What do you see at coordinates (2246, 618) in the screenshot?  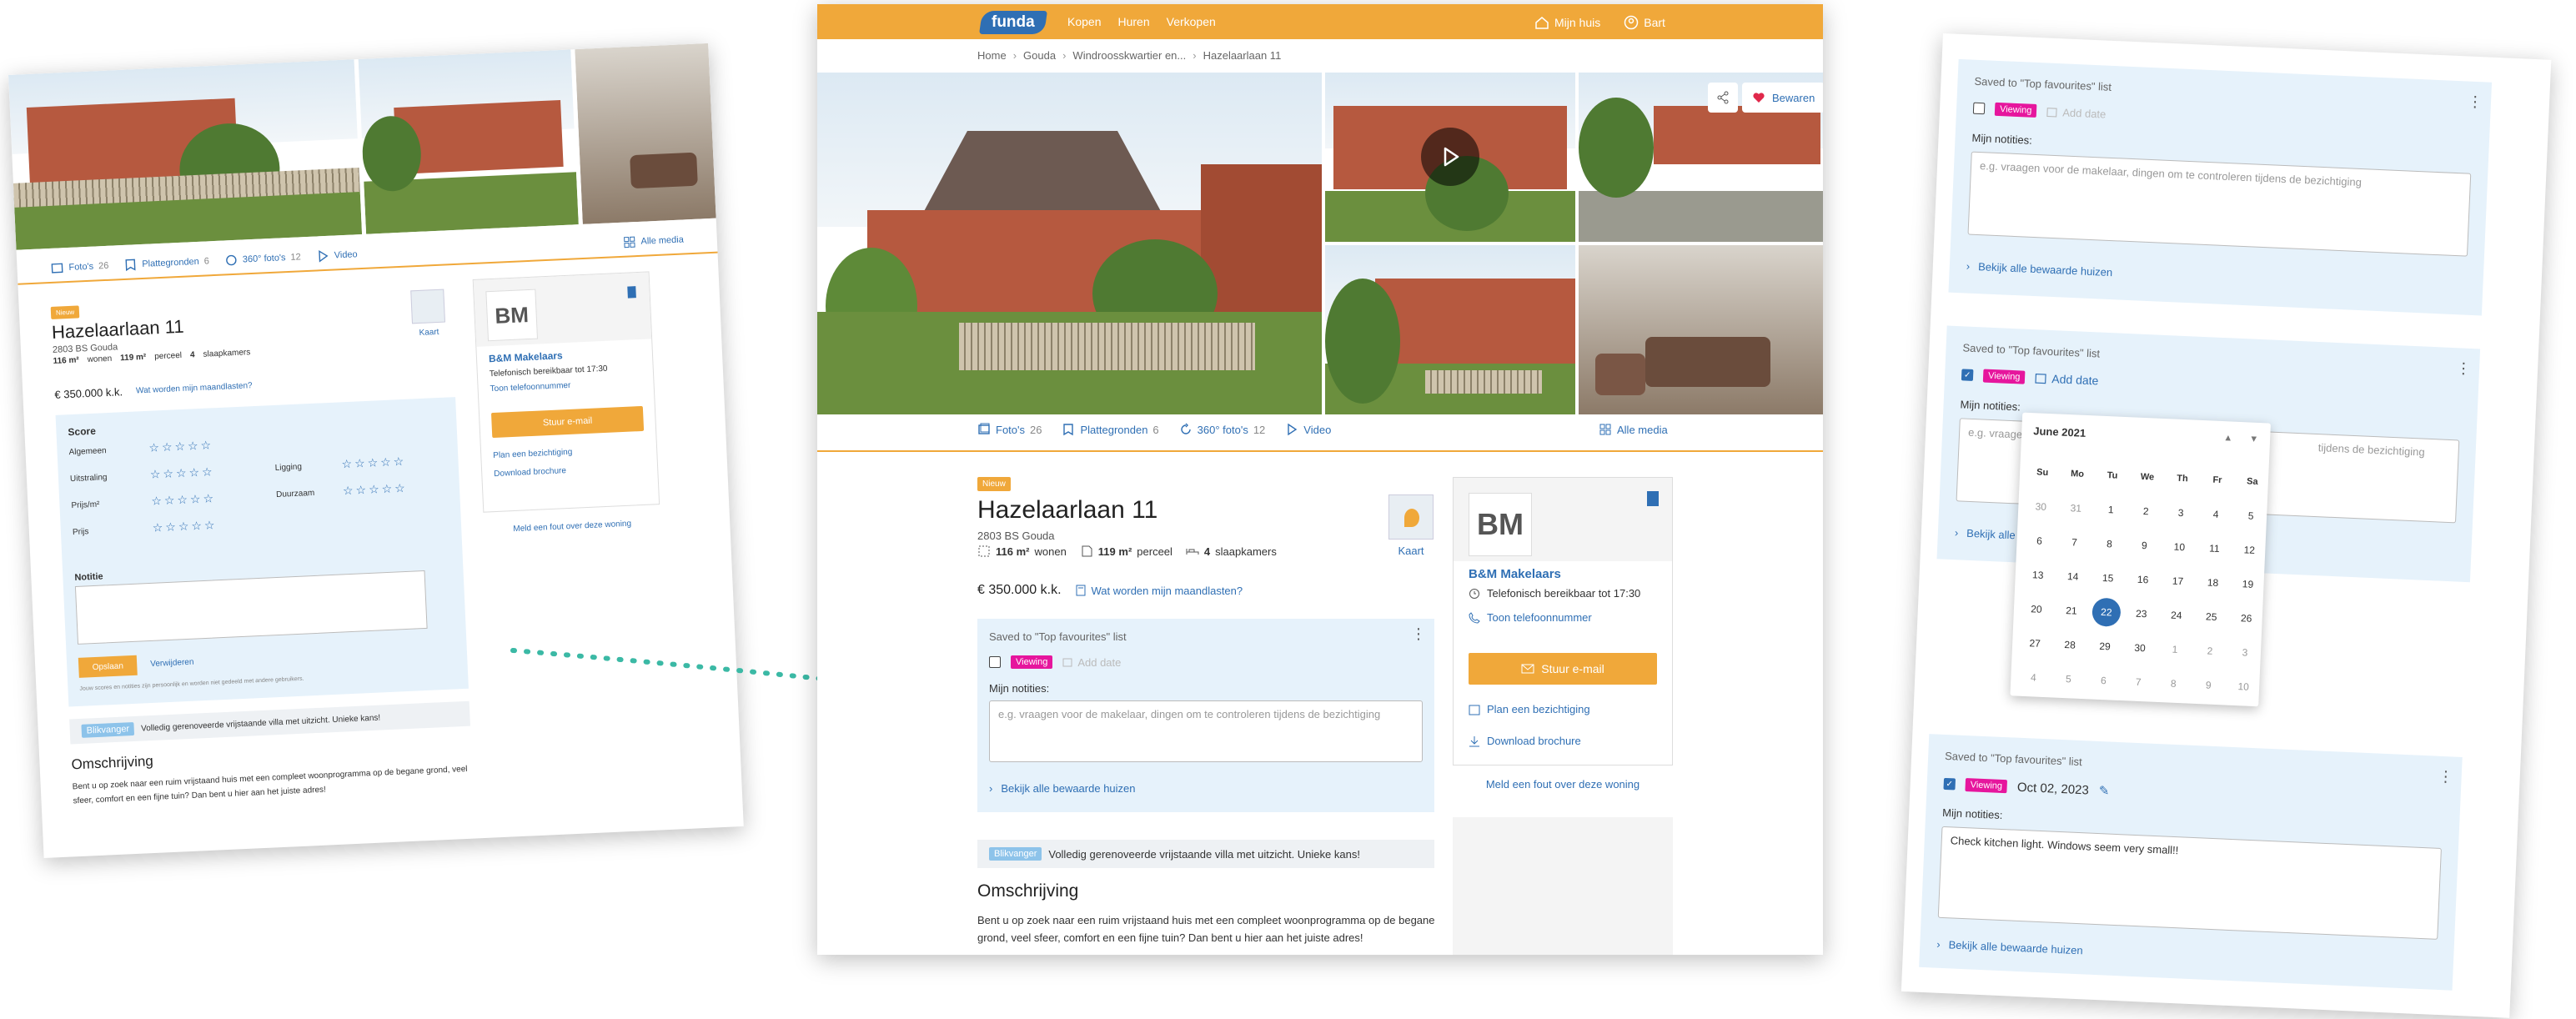 I see `calendar-day: 26` at bounding box center [2246, 618].